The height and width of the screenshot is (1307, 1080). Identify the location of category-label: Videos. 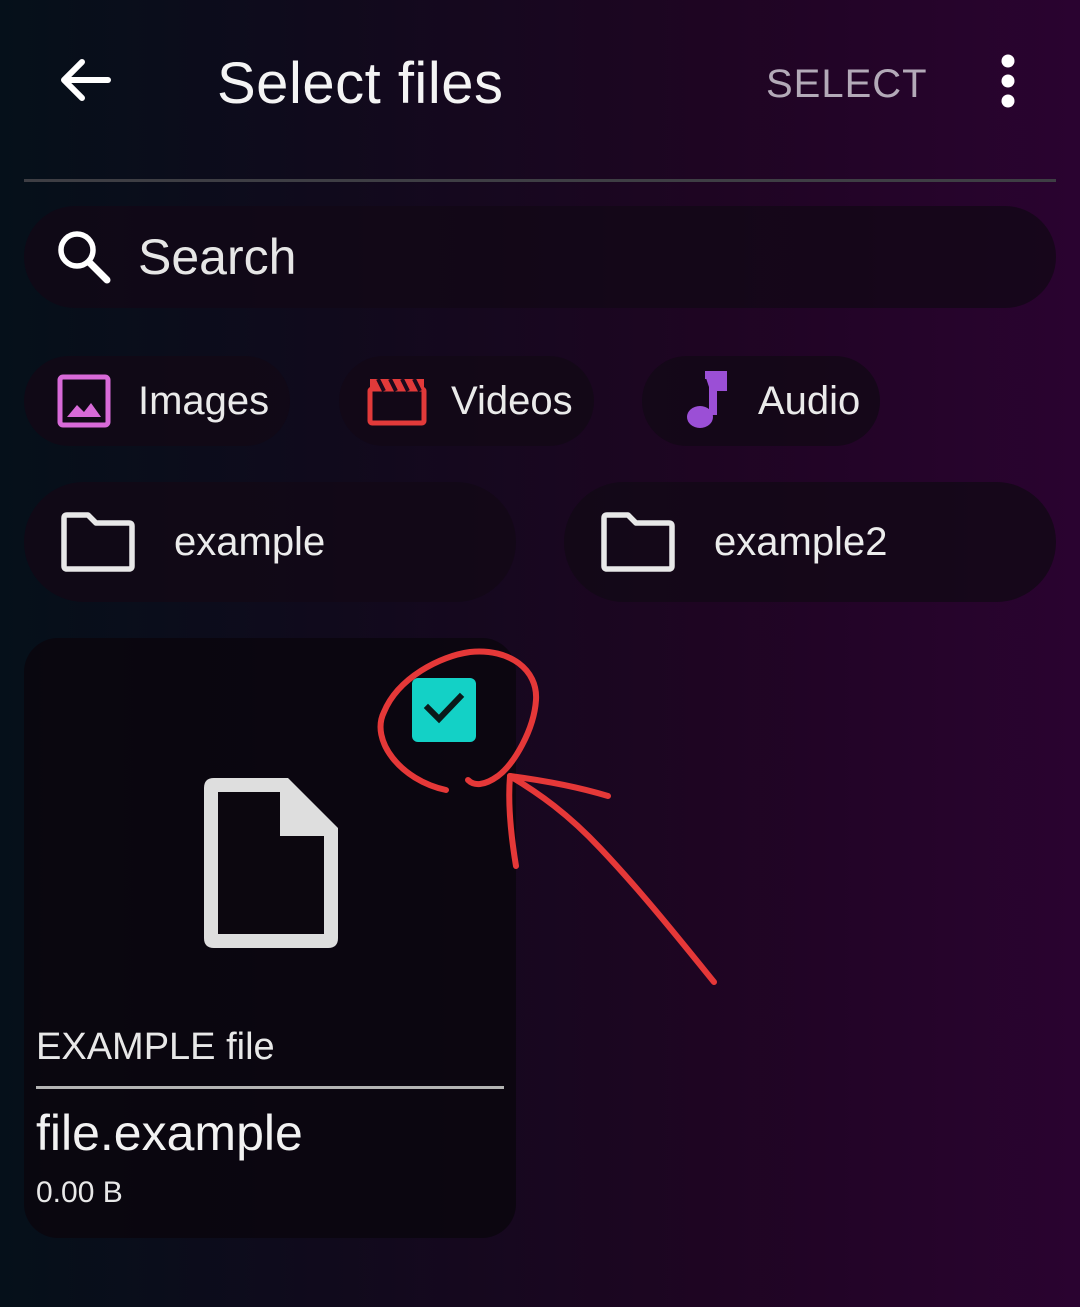
(512, 400).